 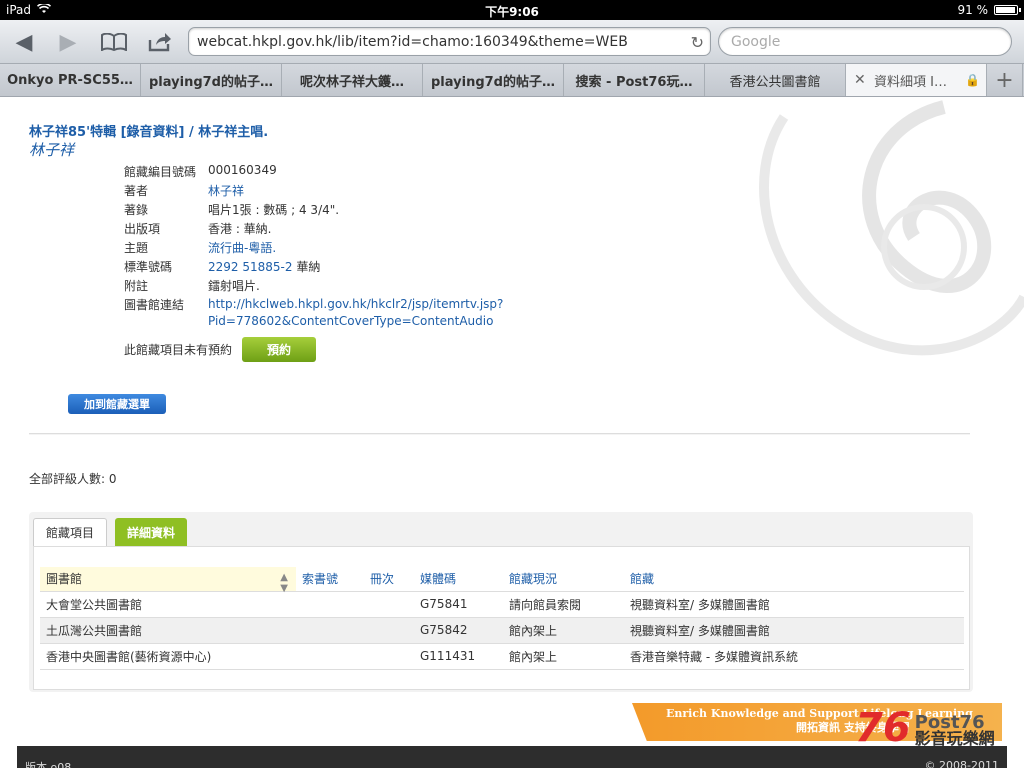 What do you see at coordinates (160, 172) in the screenshot?
I see `detail-key: 館藏編目號碼` at bounding box center [160, 172].